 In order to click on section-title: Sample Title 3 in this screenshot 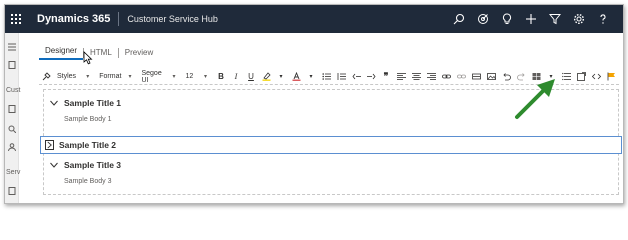, I will do `click(92, 165)`.